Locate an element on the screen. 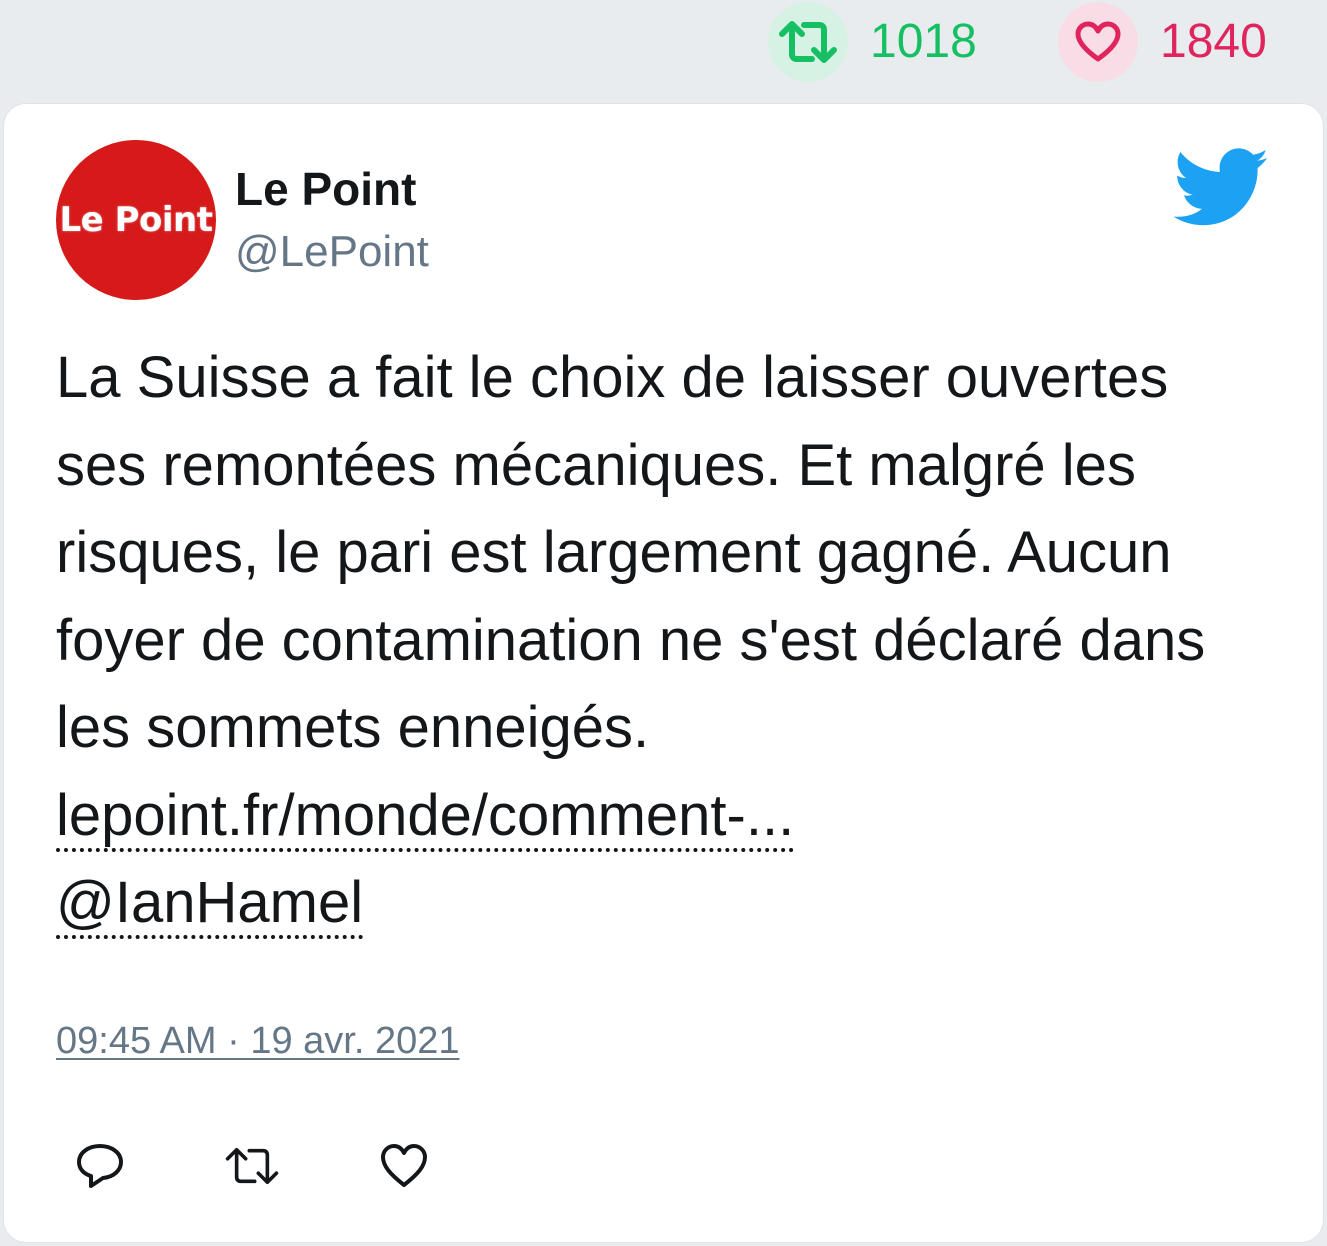  tweet-actions is located at coordinates (252, 1166).